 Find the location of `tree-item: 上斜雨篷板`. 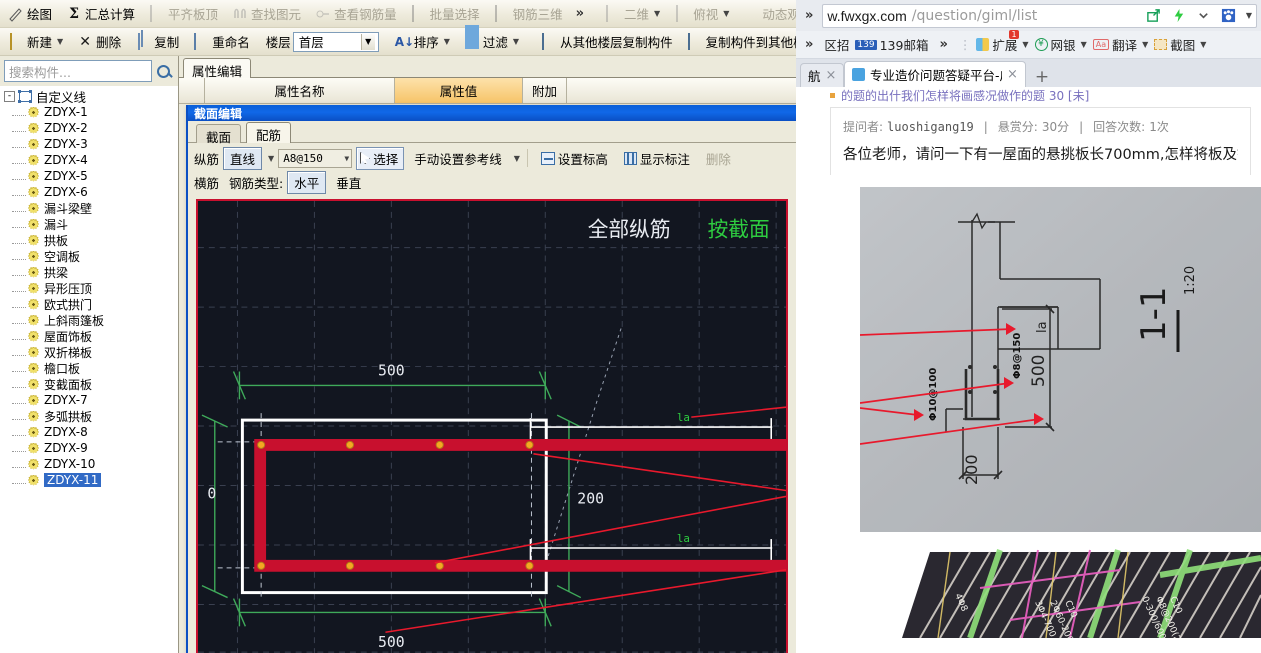

tree-item: 上斜雨篷板 is located at coordinates (89, 320).